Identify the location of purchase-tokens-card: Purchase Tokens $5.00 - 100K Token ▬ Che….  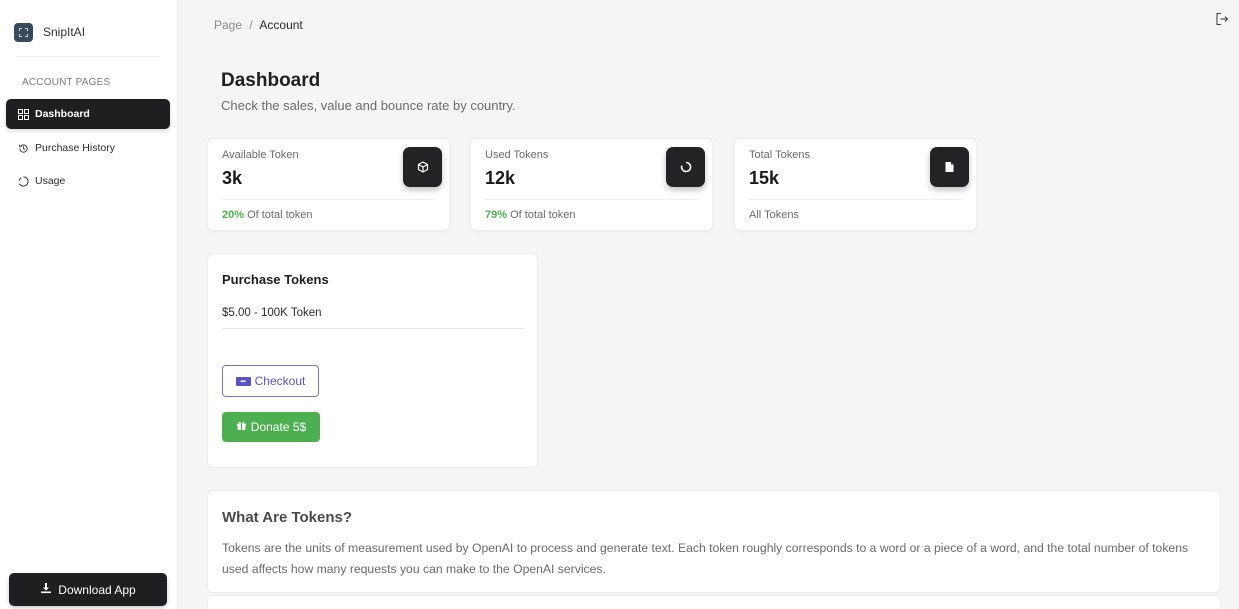
(372, 360).